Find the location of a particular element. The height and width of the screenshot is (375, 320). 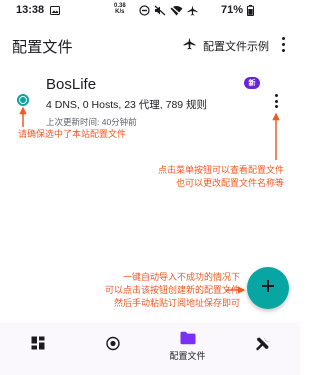

wifi-icon is located at coordinates (176, 12).